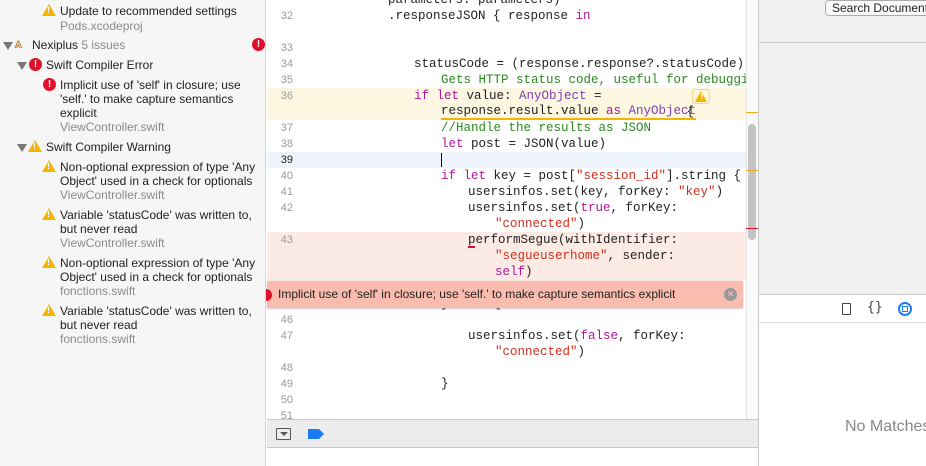 The height and width of the screenshot is (466, 926). Describe the element at coordinates (286, 80) in the screenshot. I see `line-number: 35` at that location.